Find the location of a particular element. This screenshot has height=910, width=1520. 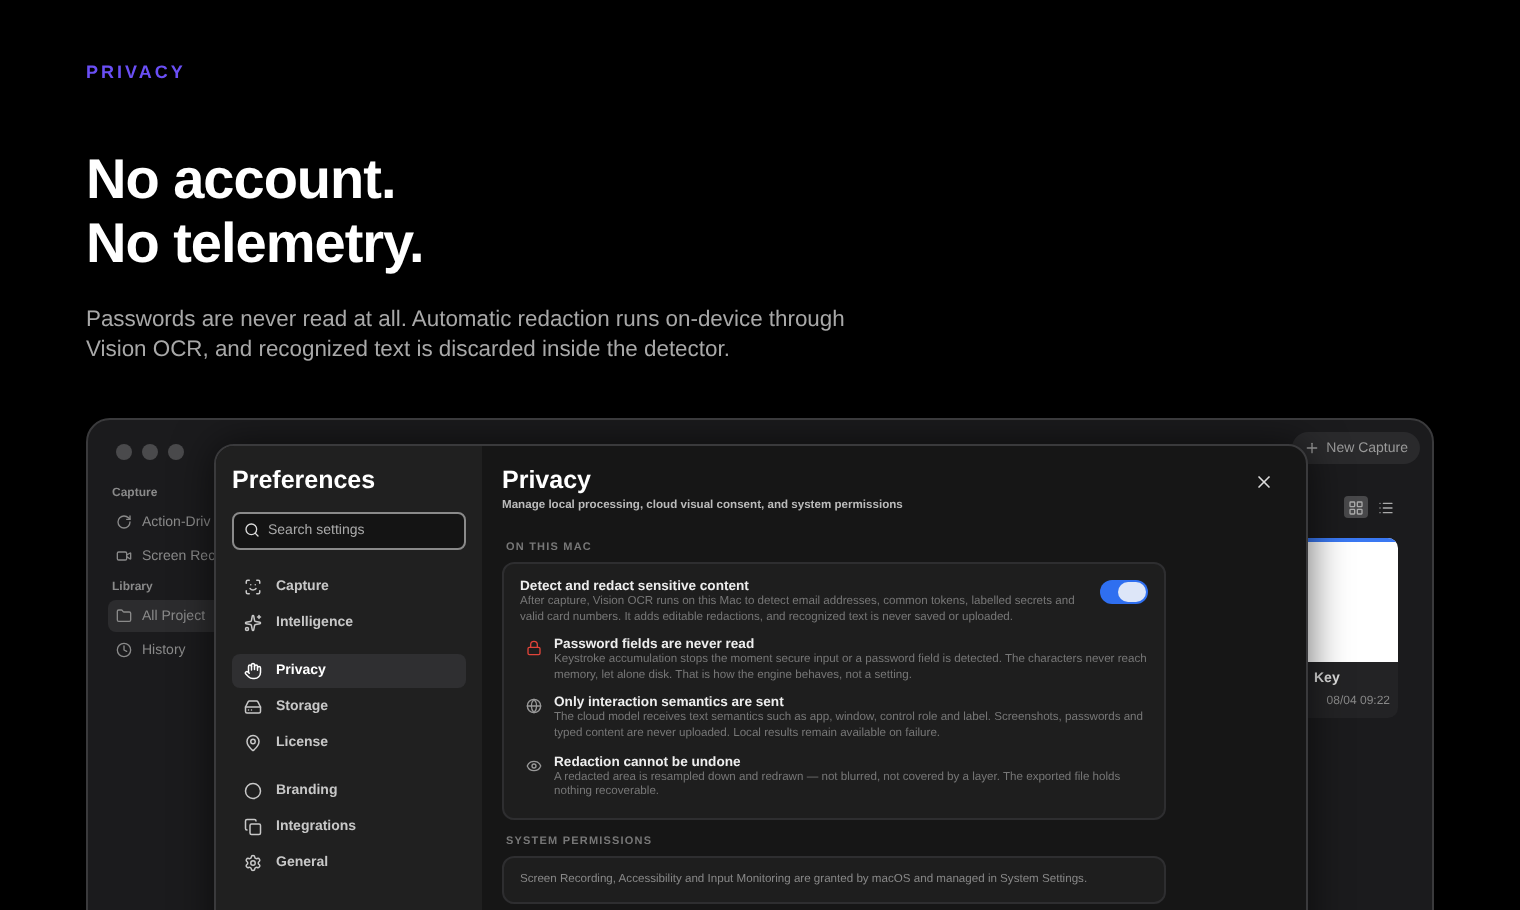

headline: No telemetry. is located at coordinates (256, 244).